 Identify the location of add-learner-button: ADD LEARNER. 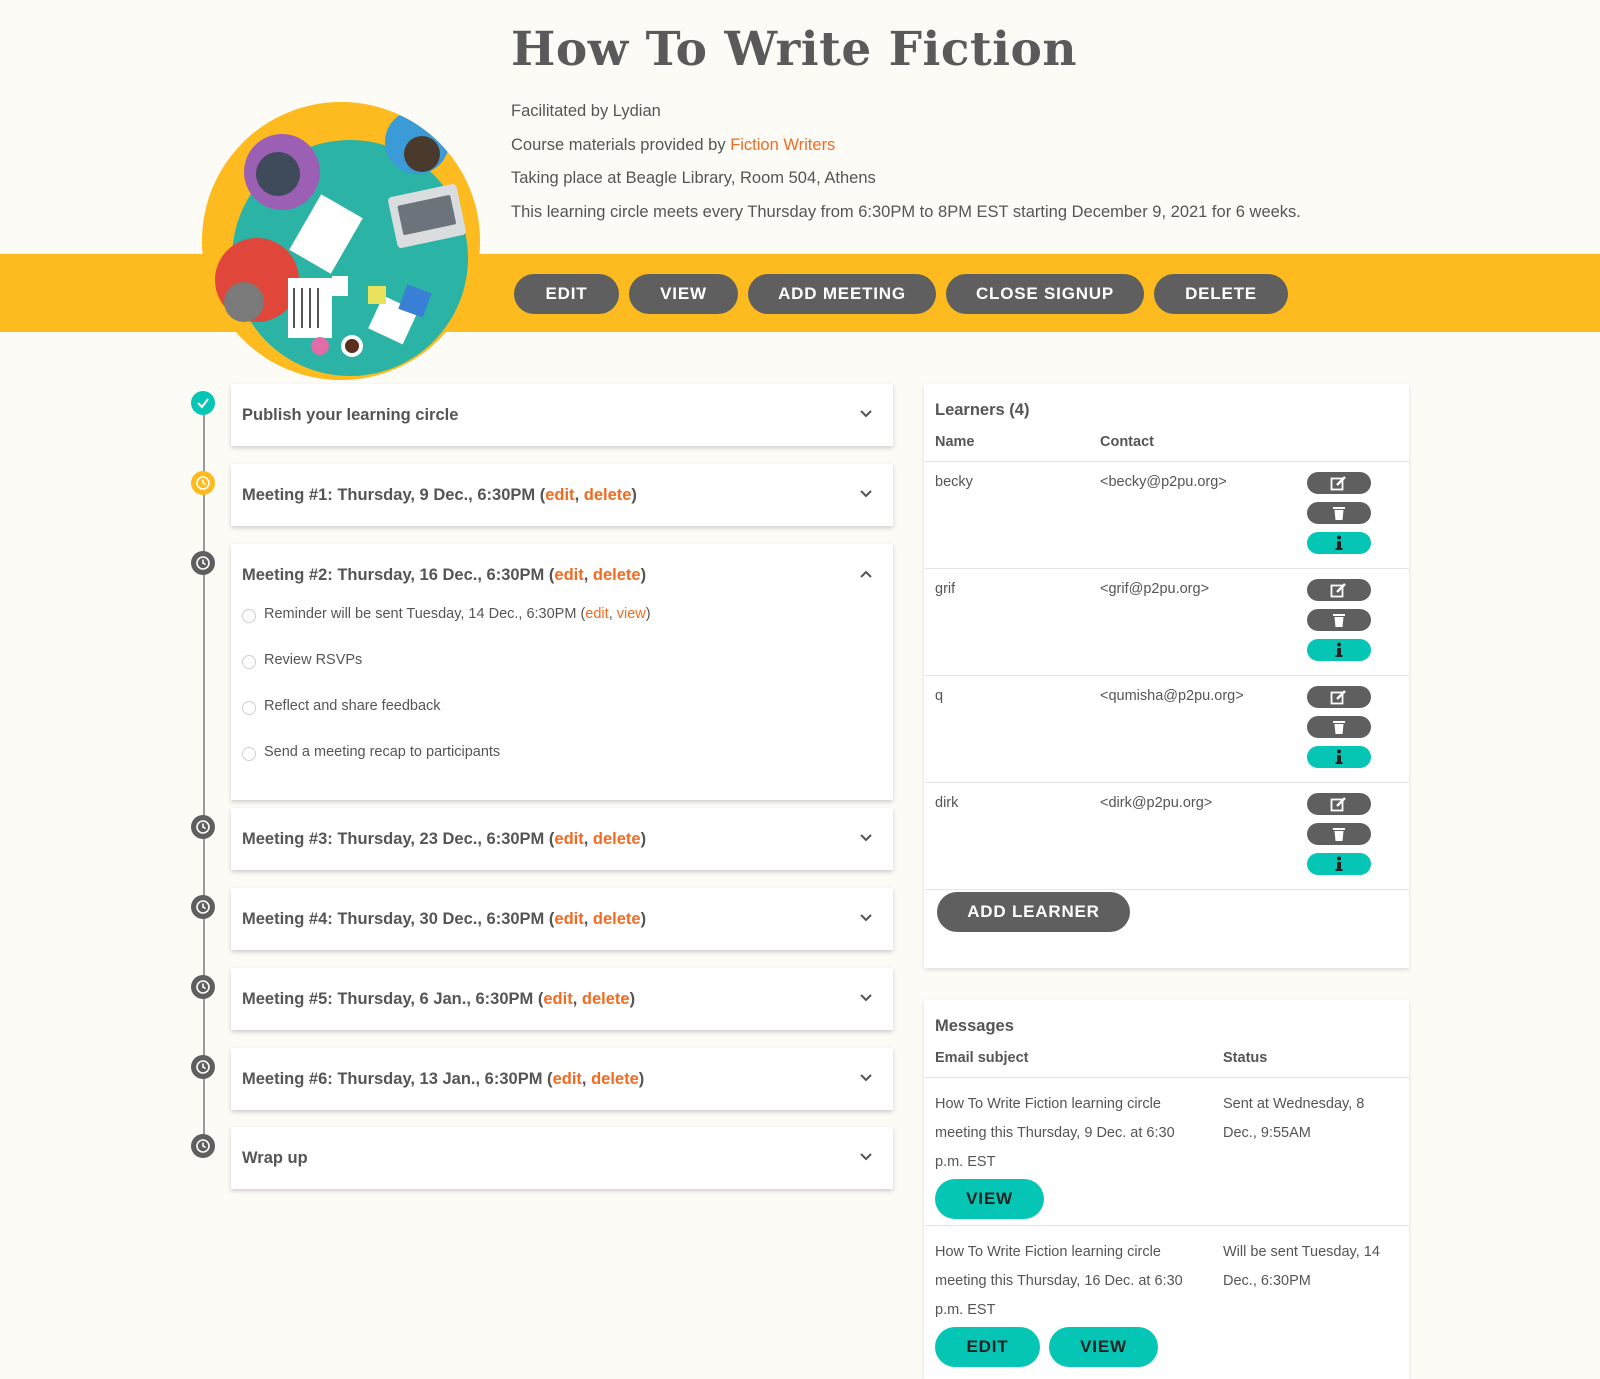
(1033, 912).